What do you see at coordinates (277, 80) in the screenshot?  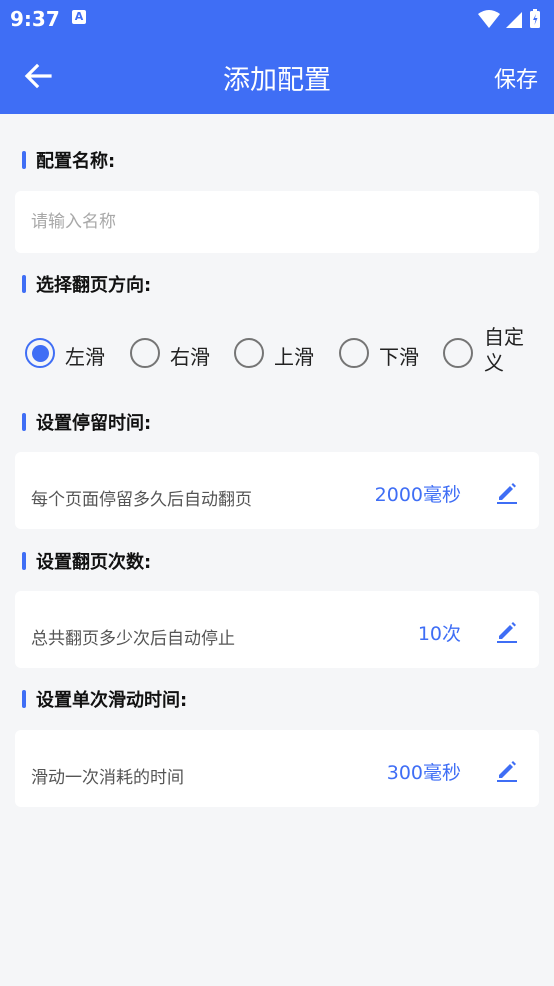 I see `page-title: 添加配置` at bounding box center [277, 80].